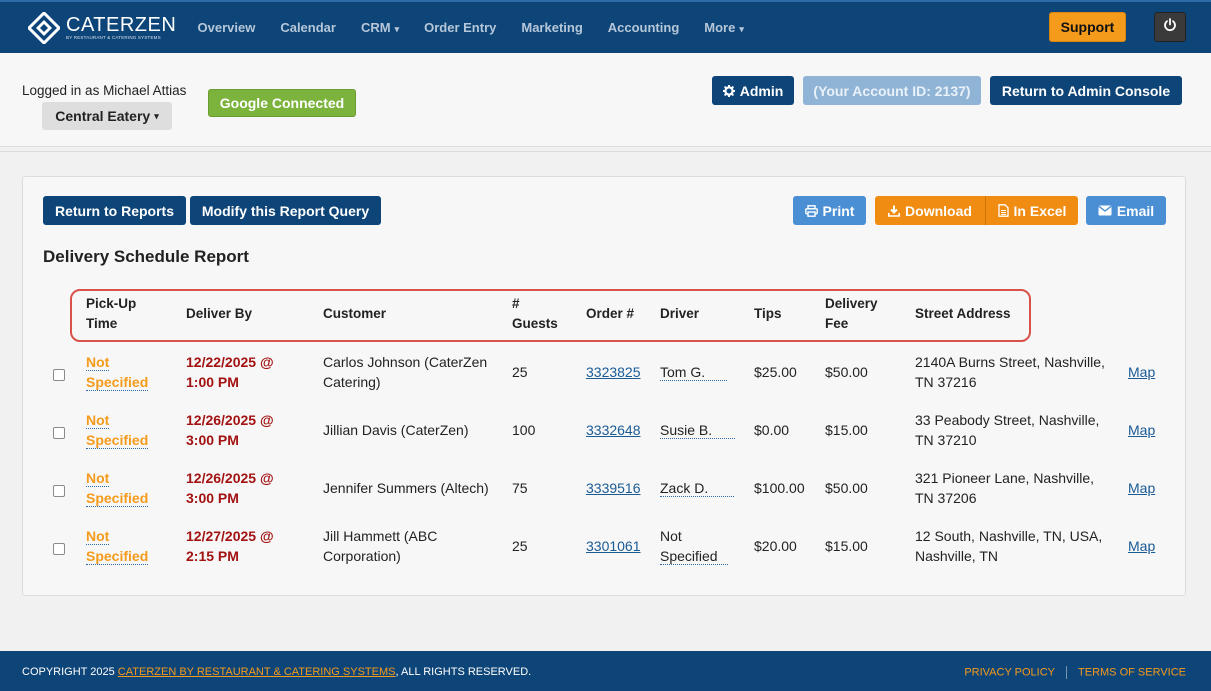  Describe the element at coordinates (551, 27) in the screenshot. I see `nav-marketing: Marketing` at that location.